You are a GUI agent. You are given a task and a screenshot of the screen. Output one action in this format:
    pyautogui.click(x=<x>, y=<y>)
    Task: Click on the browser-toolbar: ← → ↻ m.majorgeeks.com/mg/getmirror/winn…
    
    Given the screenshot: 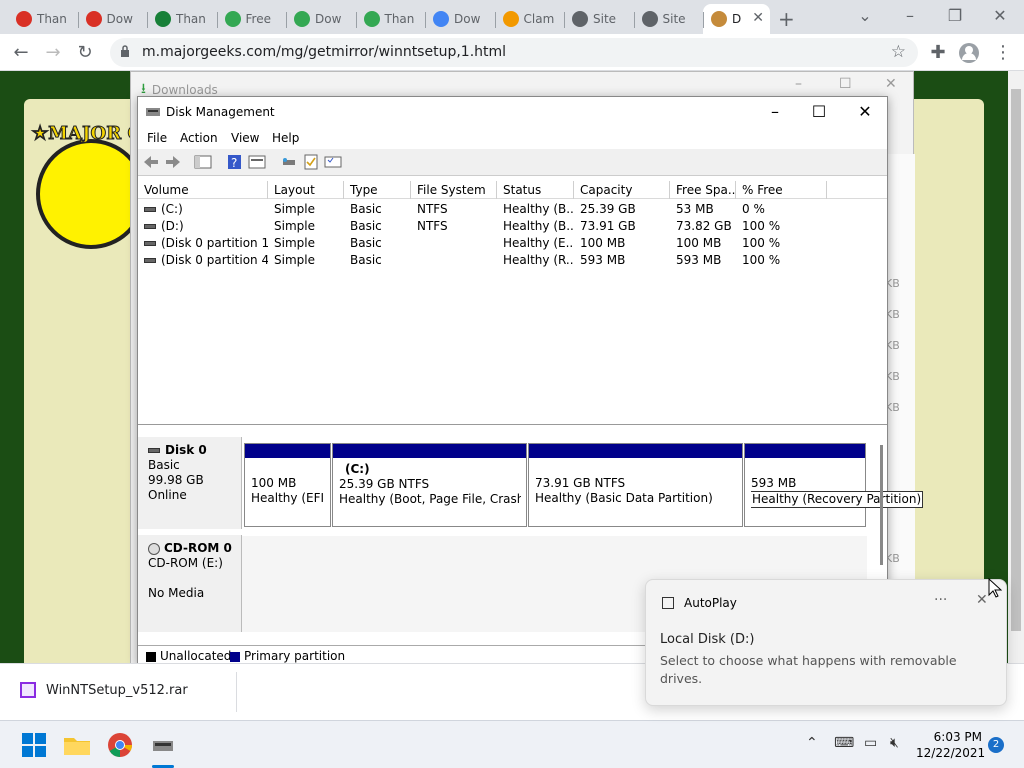 What is the action you would take?
    pyautogui.click(x=512, y=52)
    